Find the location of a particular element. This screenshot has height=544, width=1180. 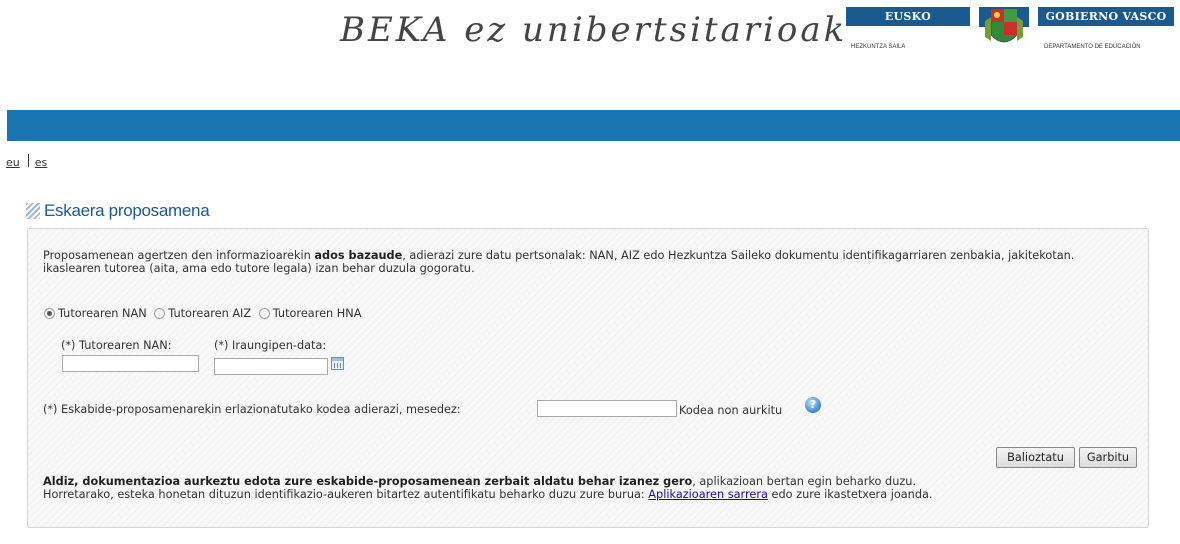

radio-label-hna: Tutorearen HNA is located at coordinates (317, 313).